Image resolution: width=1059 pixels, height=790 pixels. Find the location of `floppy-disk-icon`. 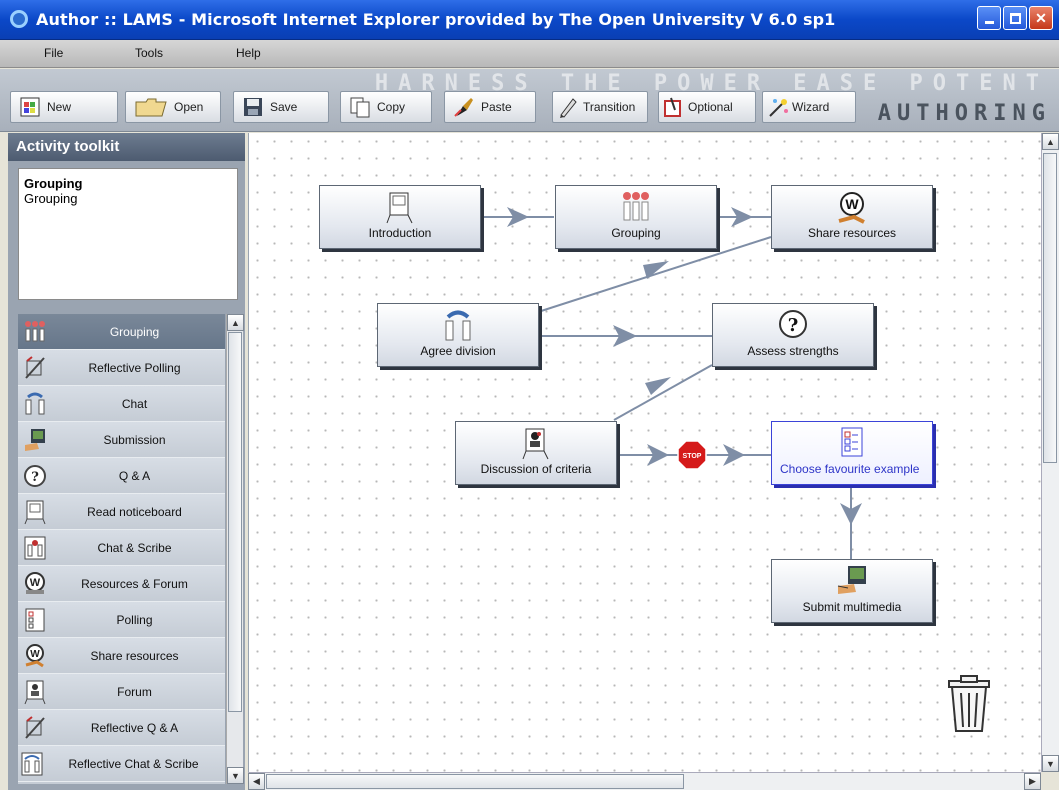

floppy-disk-icon is located at coordinates (253, 107).